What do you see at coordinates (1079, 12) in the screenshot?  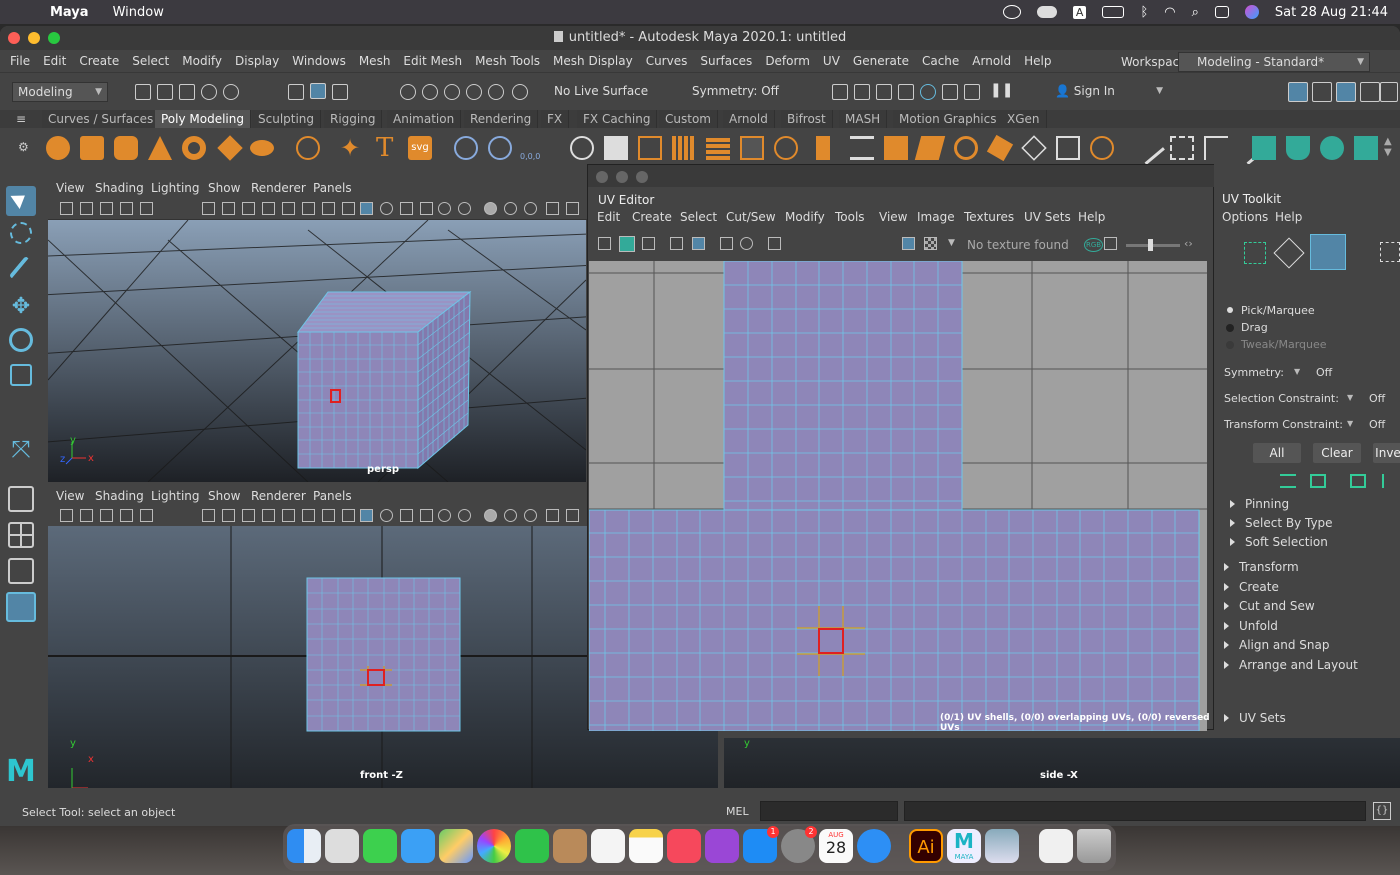 I see `input-source-icon: A` at bounding box center [1079, 12].